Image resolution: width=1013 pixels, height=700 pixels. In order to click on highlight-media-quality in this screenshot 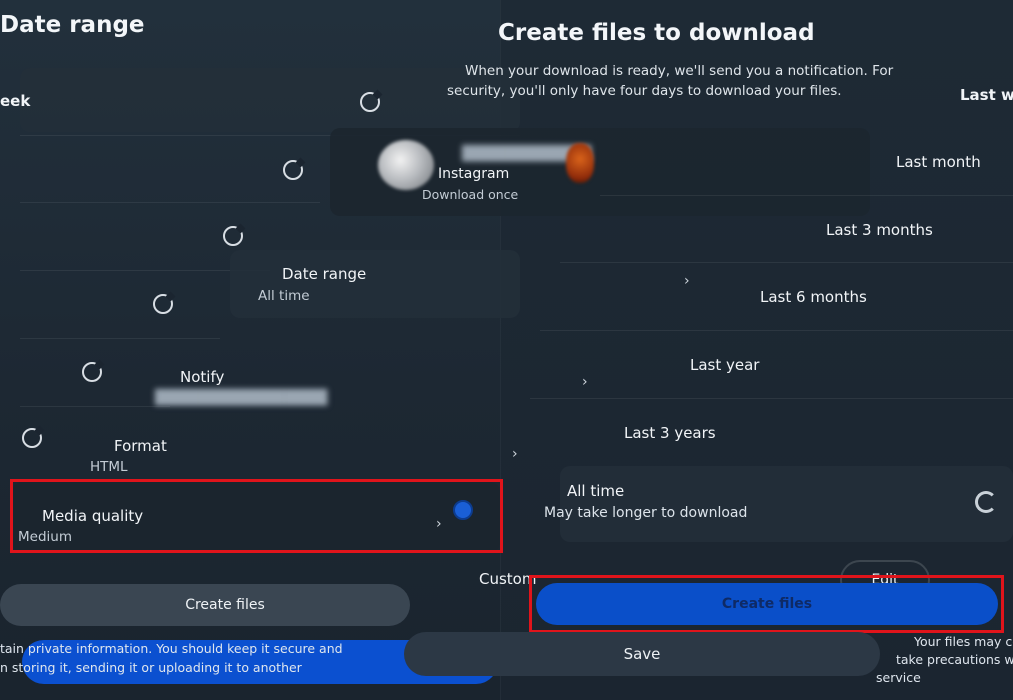, I will do `click(256, 516)`.